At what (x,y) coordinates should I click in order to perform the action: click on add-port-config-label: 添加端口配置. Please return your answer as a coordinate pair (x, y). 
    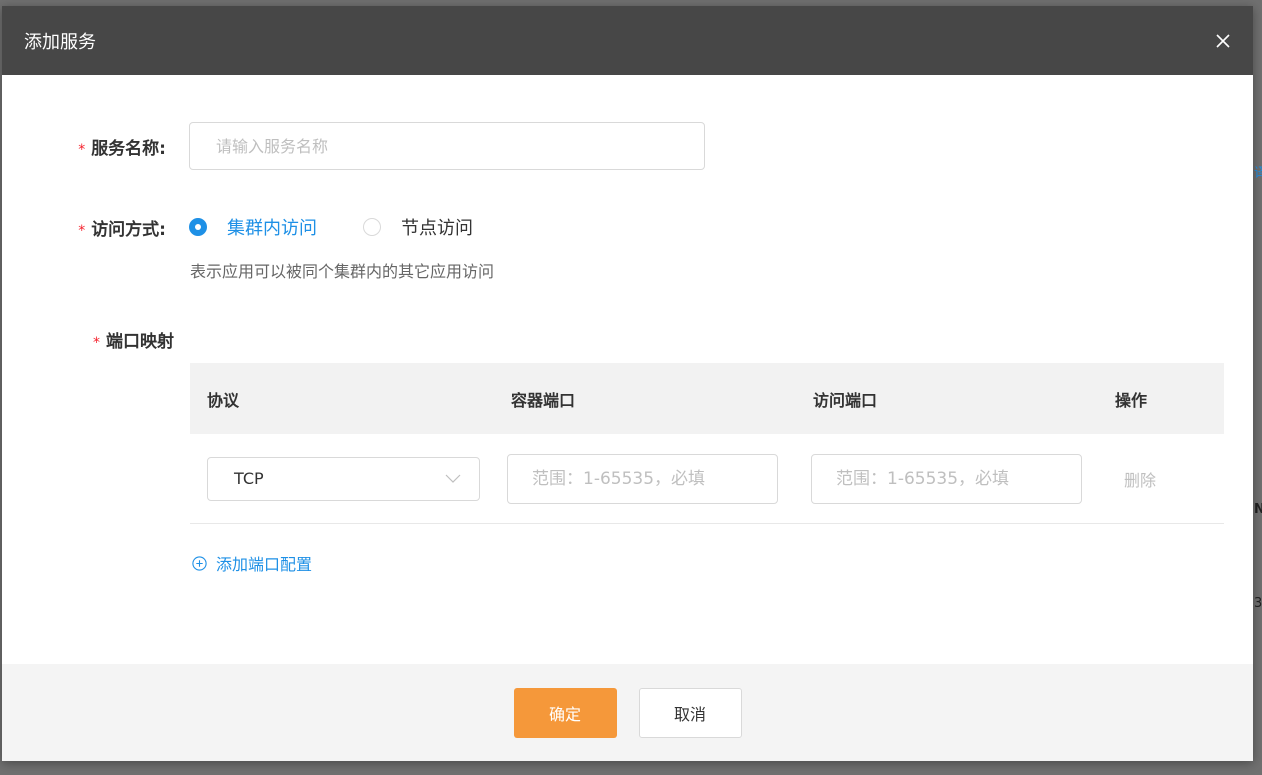
    Looking at the image, I should click on (264, 564).